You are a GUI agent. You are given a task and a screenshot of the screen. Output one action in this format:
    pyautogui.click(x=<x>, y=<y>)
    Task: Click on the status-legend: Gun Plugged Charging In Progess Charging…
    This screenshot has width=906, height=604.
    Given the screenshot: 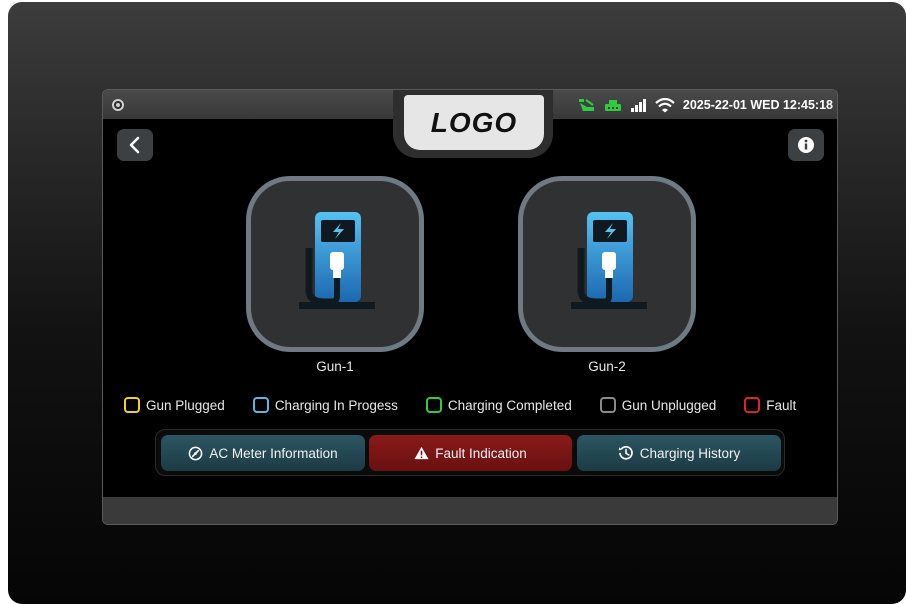 What is the action you would take?
    pyautogui.click(x=474, y=405)
    